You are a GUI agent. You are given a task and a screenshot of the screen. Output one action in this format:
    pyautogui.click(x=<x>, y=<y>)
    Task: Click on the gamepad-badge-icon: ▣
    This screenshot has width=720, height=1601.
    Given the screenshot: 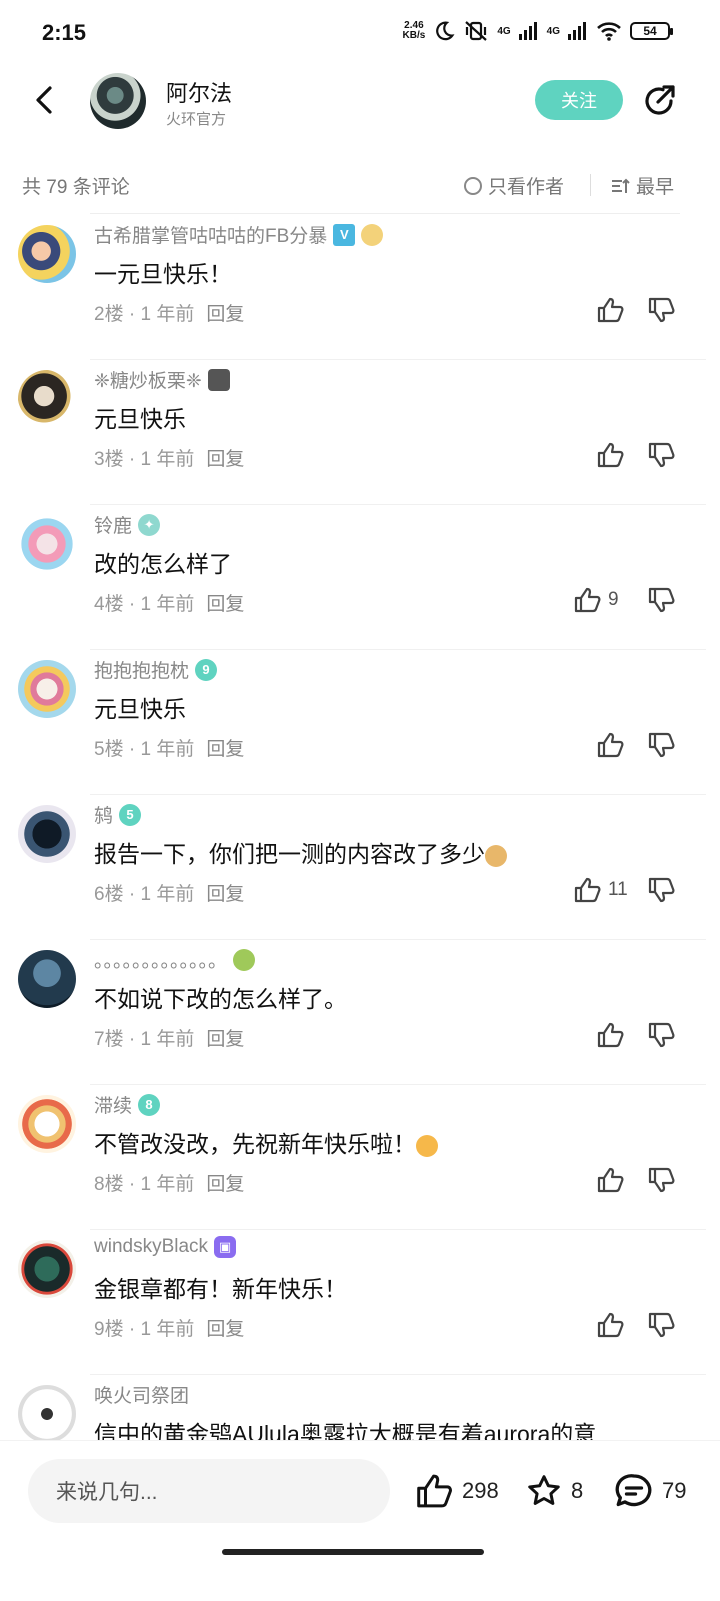 What is the action you would take?
    pyautogui.click(x=225, y=1247)
    